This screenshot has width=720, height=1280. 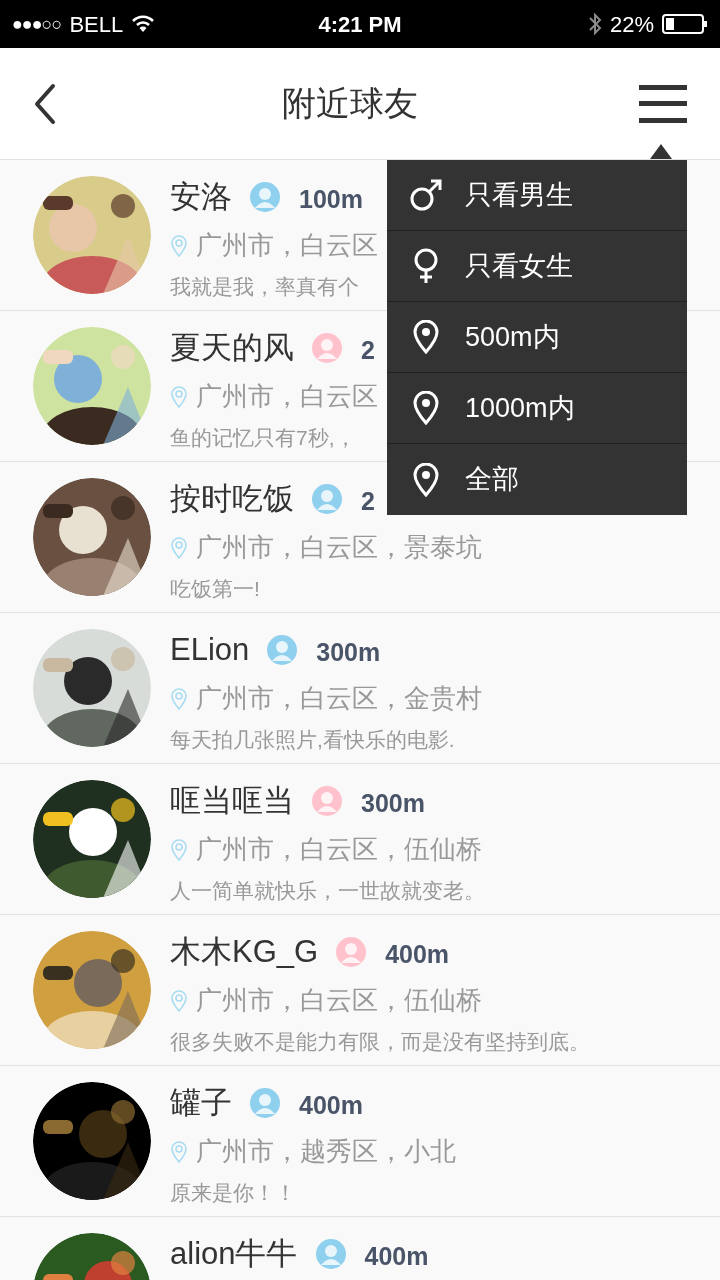 What do you see at coordinates (232, 498) in the screenshot?
I see `user-name: 按时吃饭` at bounding box center [232, 498].